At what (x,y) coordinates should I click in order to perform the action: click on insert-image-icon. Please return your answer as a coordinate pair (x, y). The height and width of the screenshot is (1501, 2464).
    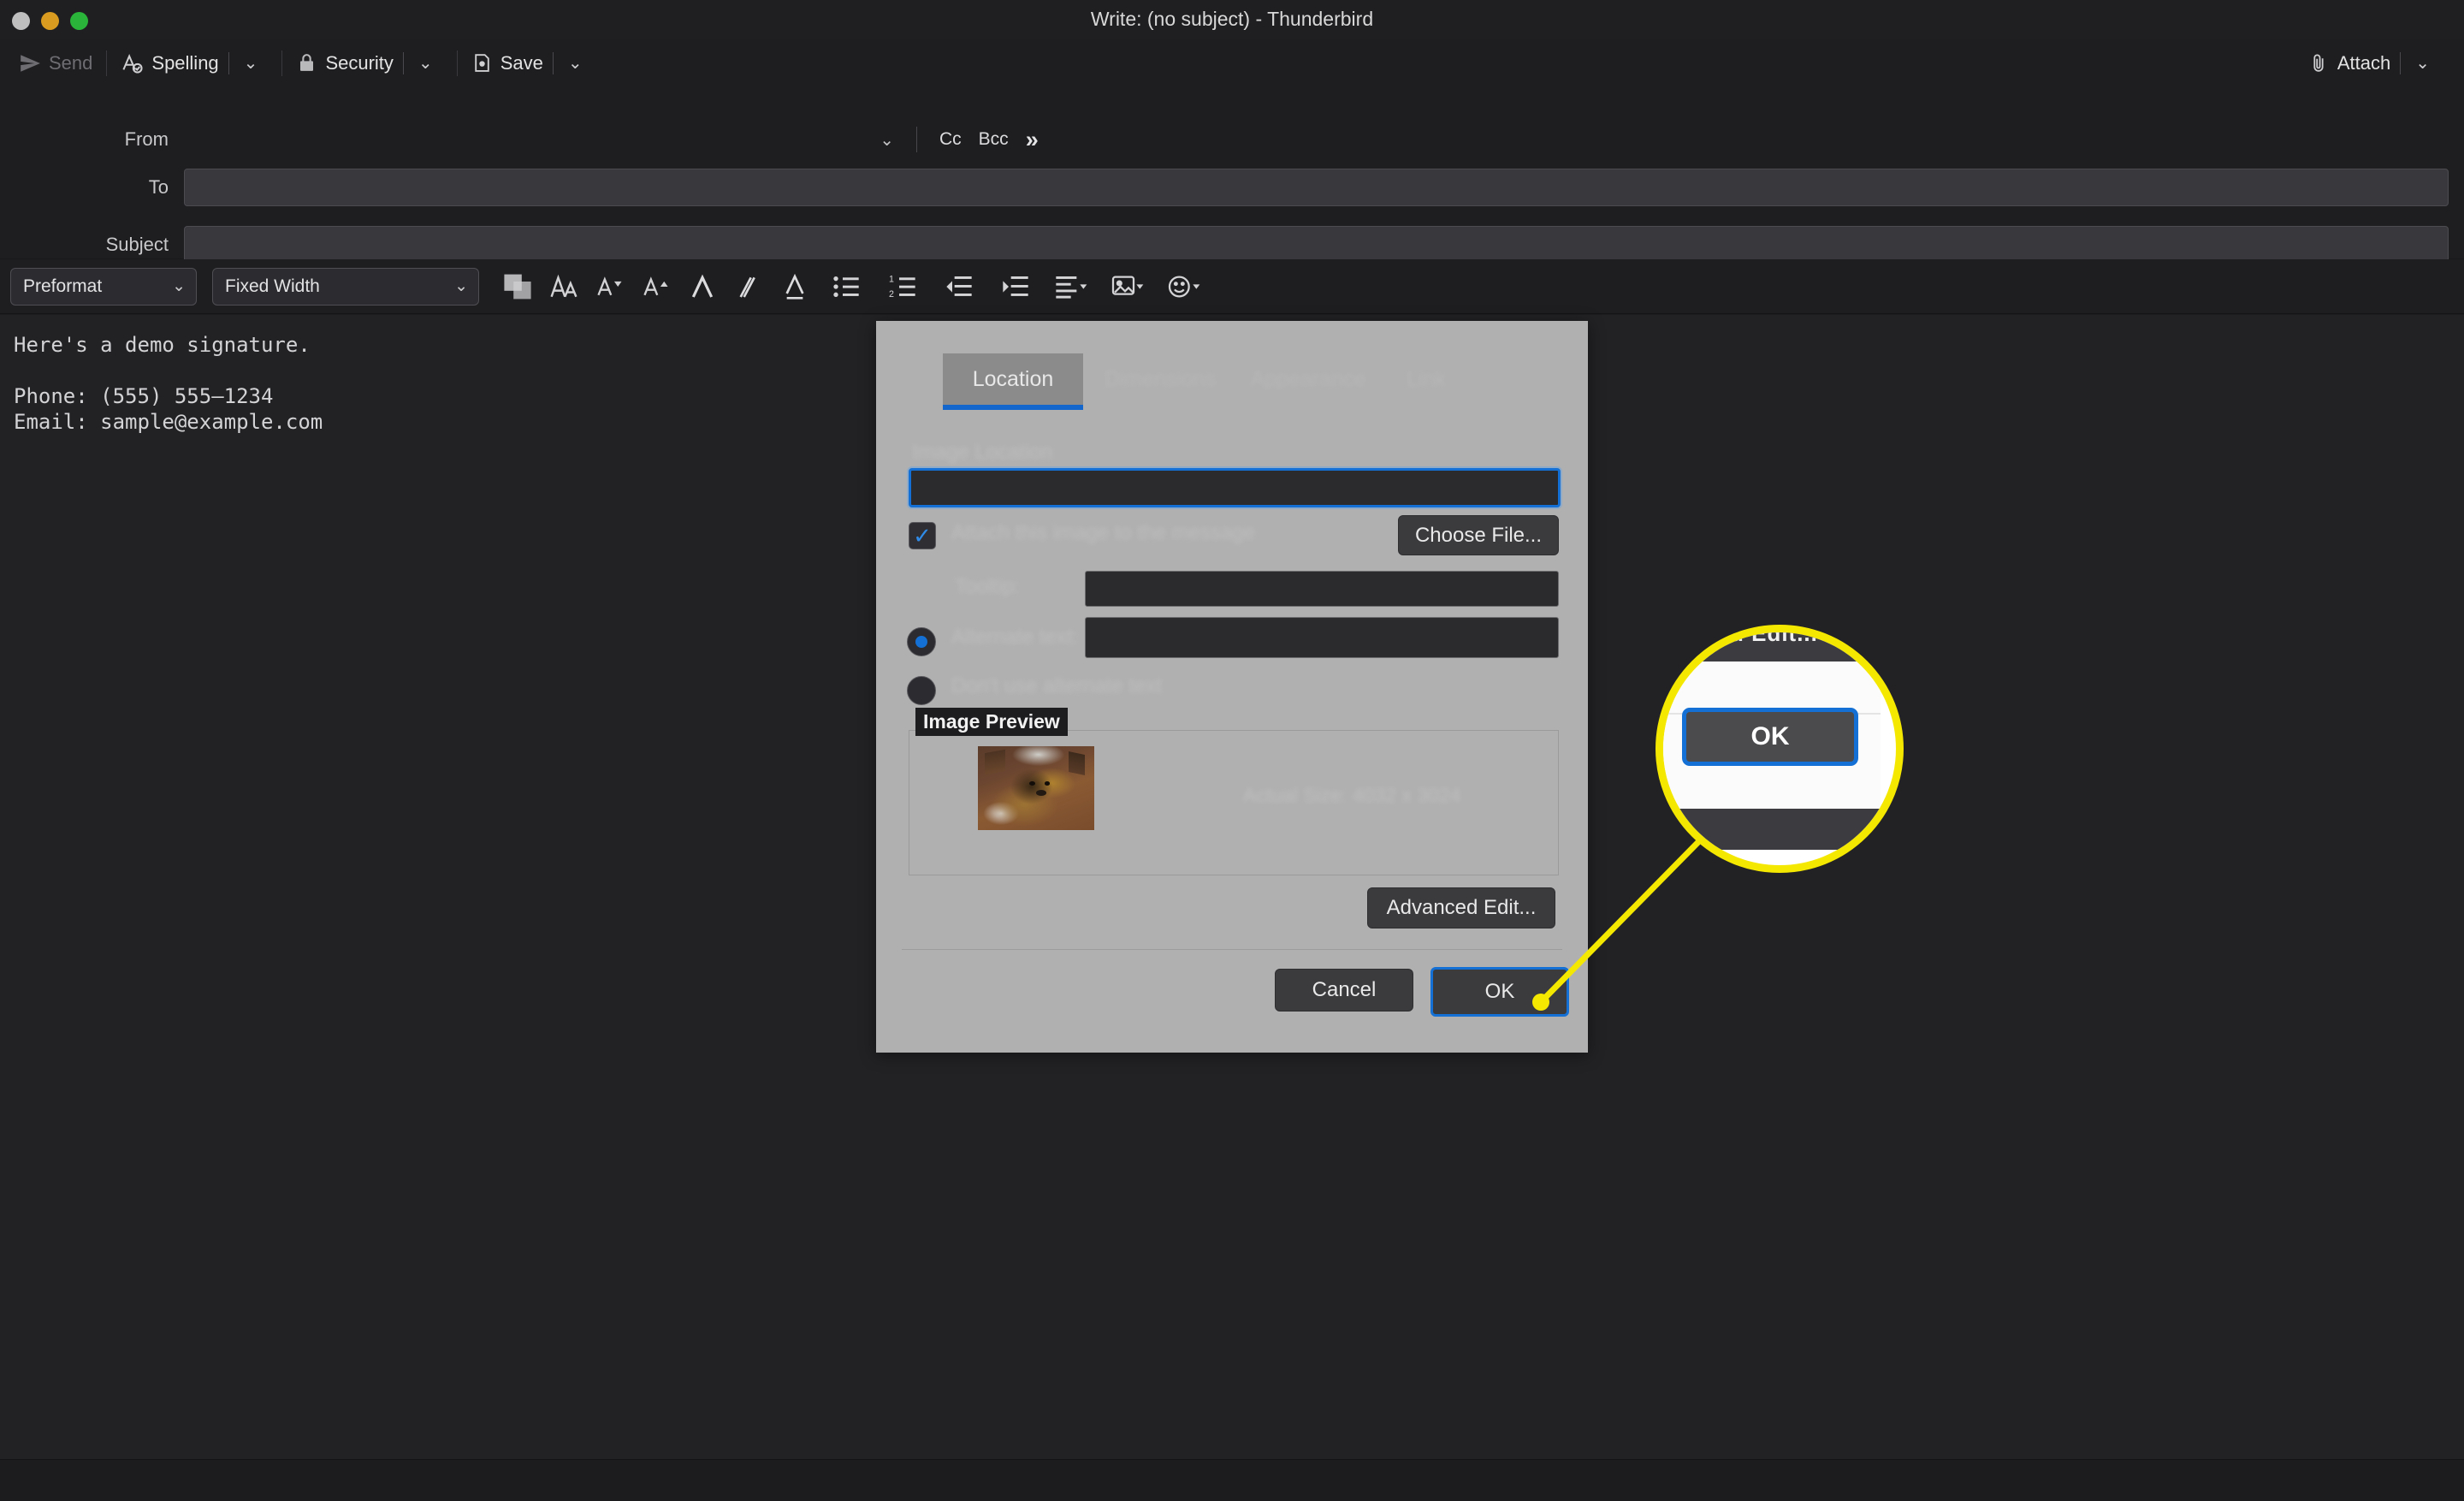
    Looking at the image, I should click on (1128, 287).